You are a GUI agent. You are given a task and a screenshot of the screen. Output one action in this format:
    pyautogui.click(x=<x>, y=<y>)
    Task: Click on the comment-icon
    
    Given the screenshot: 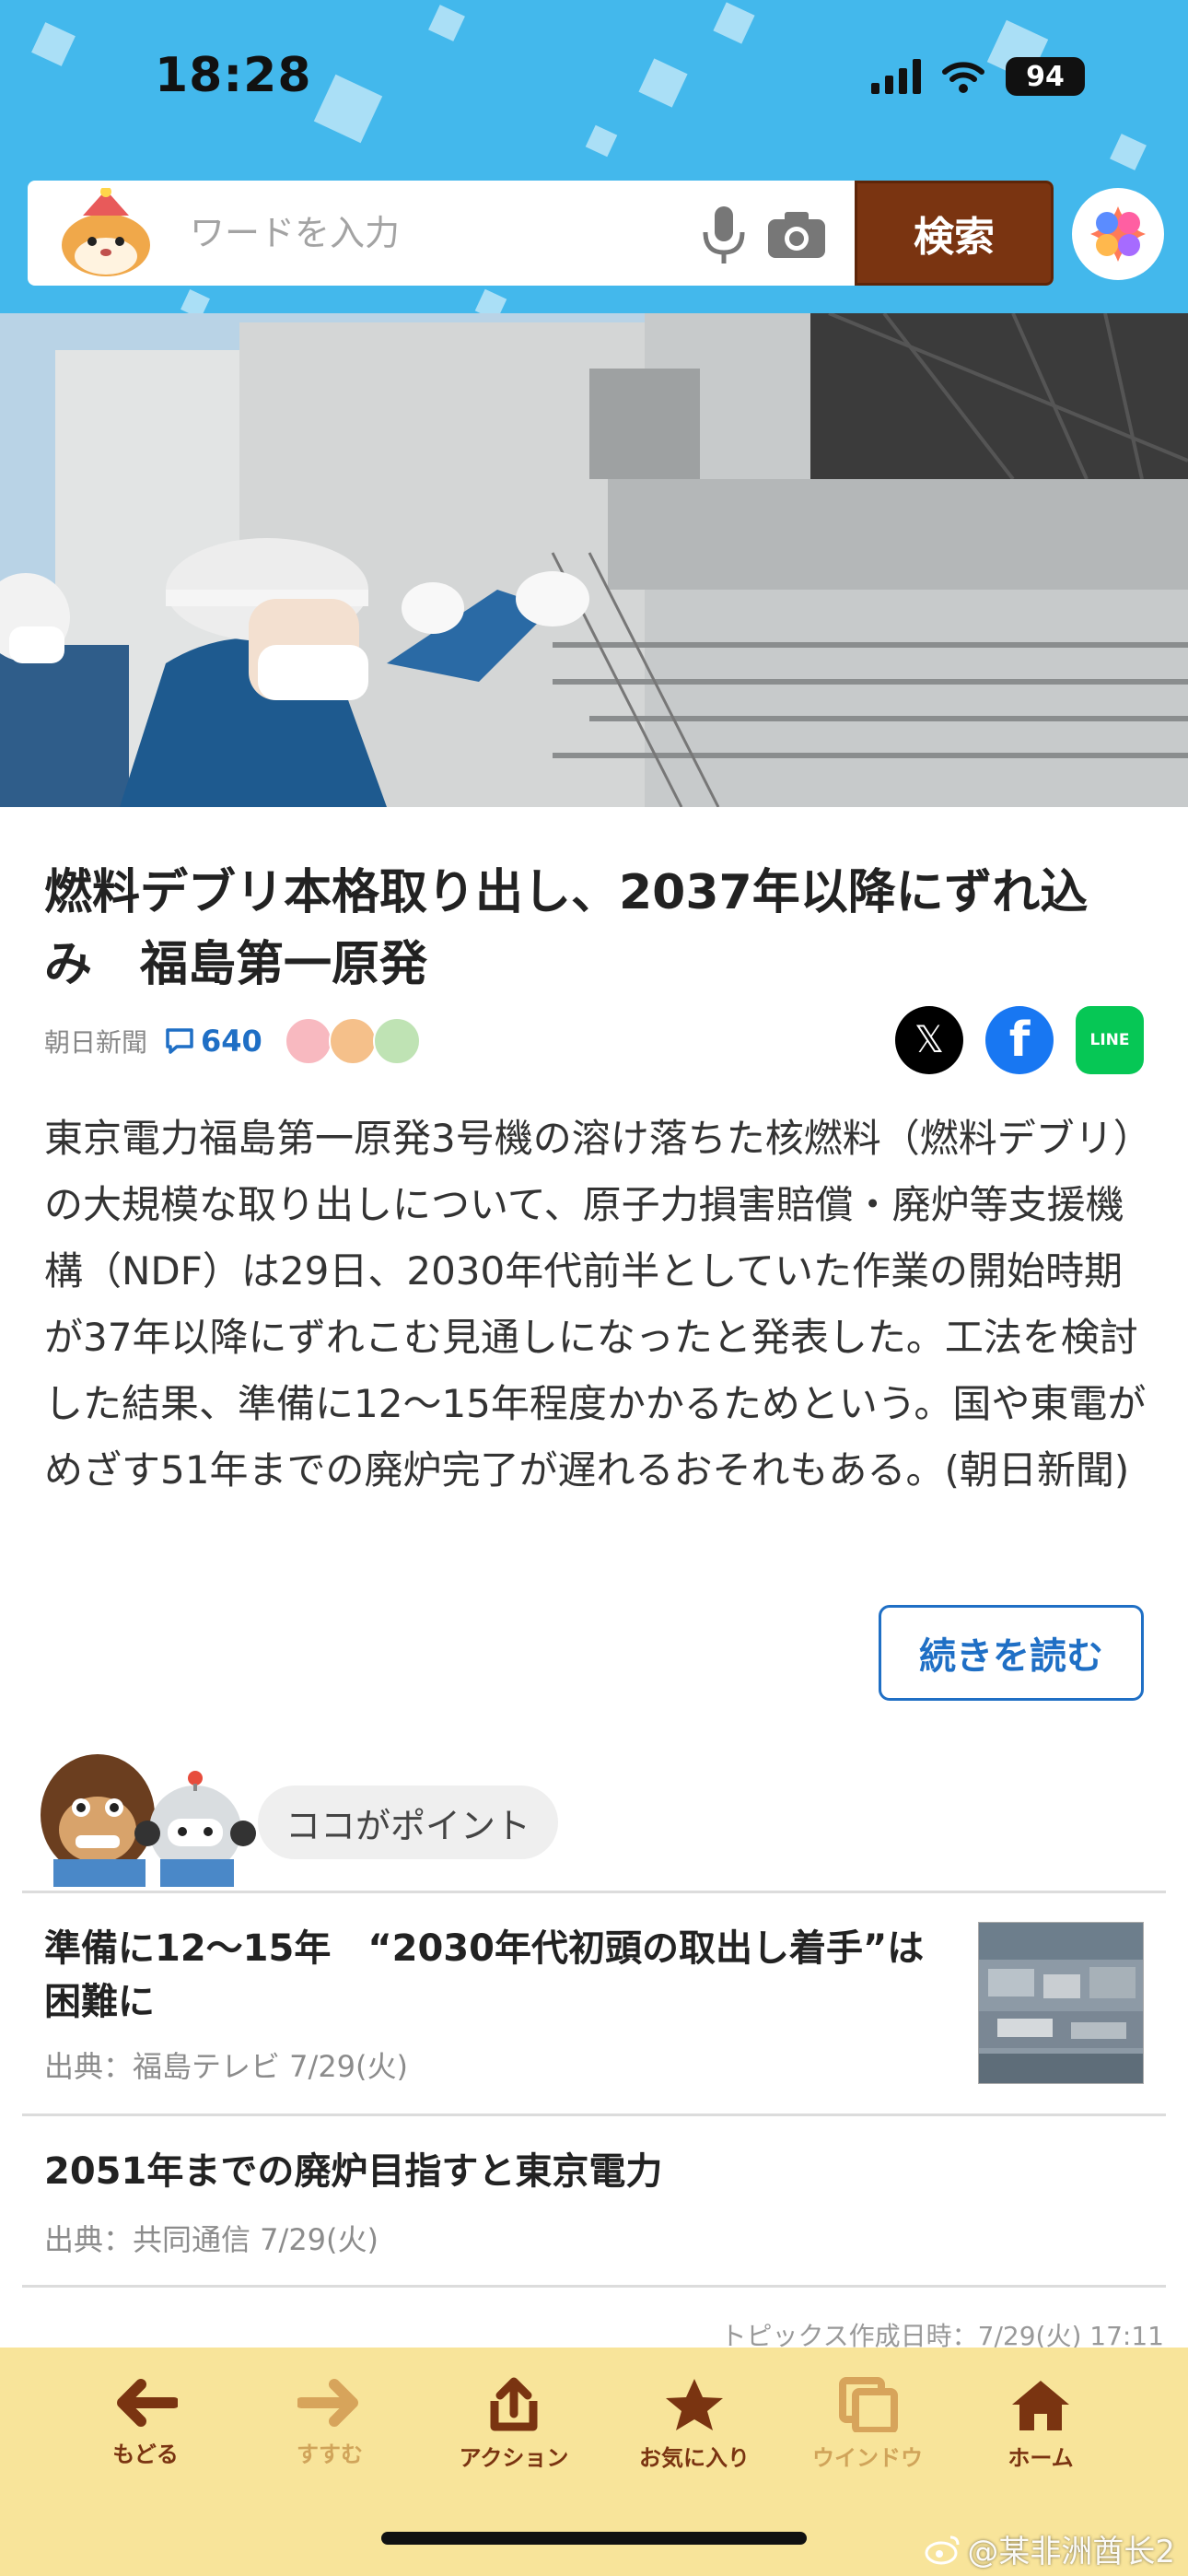 What is the action you would take?
    pyautogui.click(x=179, y=1041)
    